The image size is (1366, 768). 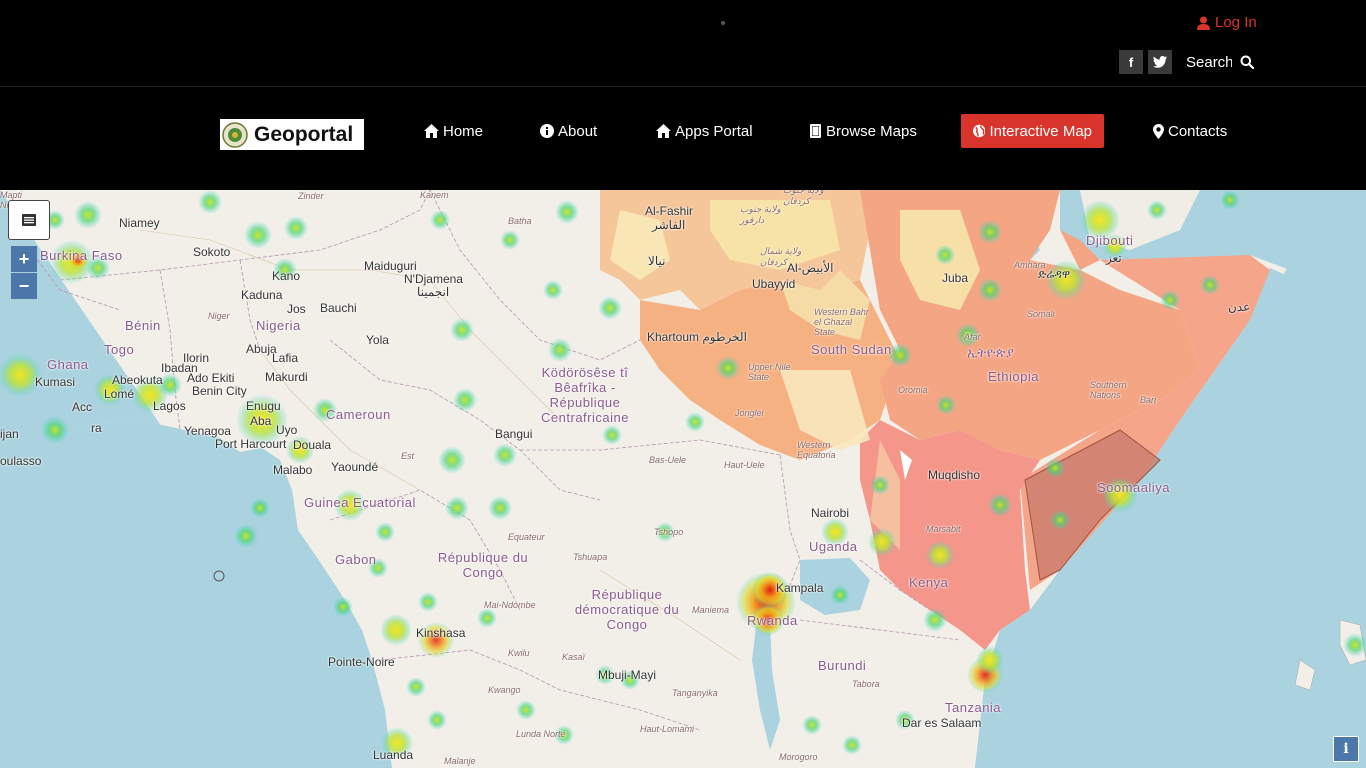 What do you see at coordinates (408, 456) in the screenshot?
I see `map-label-region: Est` at bounding box center [408, 456].